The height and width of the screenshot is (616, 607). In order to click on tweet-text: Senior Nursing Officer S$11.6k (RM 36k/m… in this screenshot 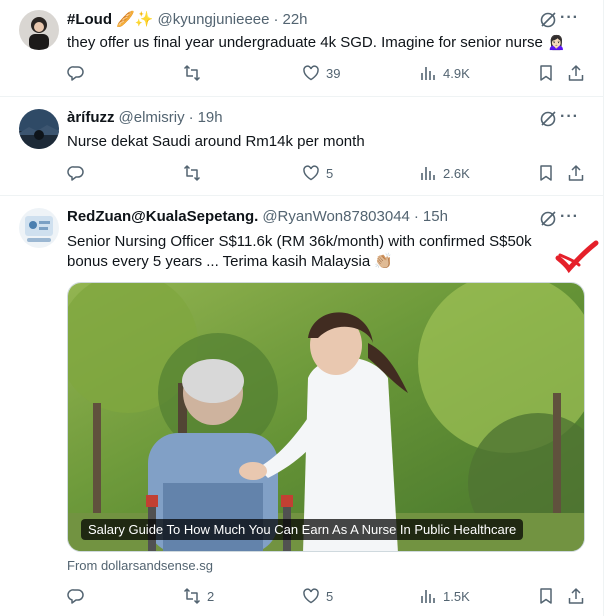, I will do `click(299, 251)`.